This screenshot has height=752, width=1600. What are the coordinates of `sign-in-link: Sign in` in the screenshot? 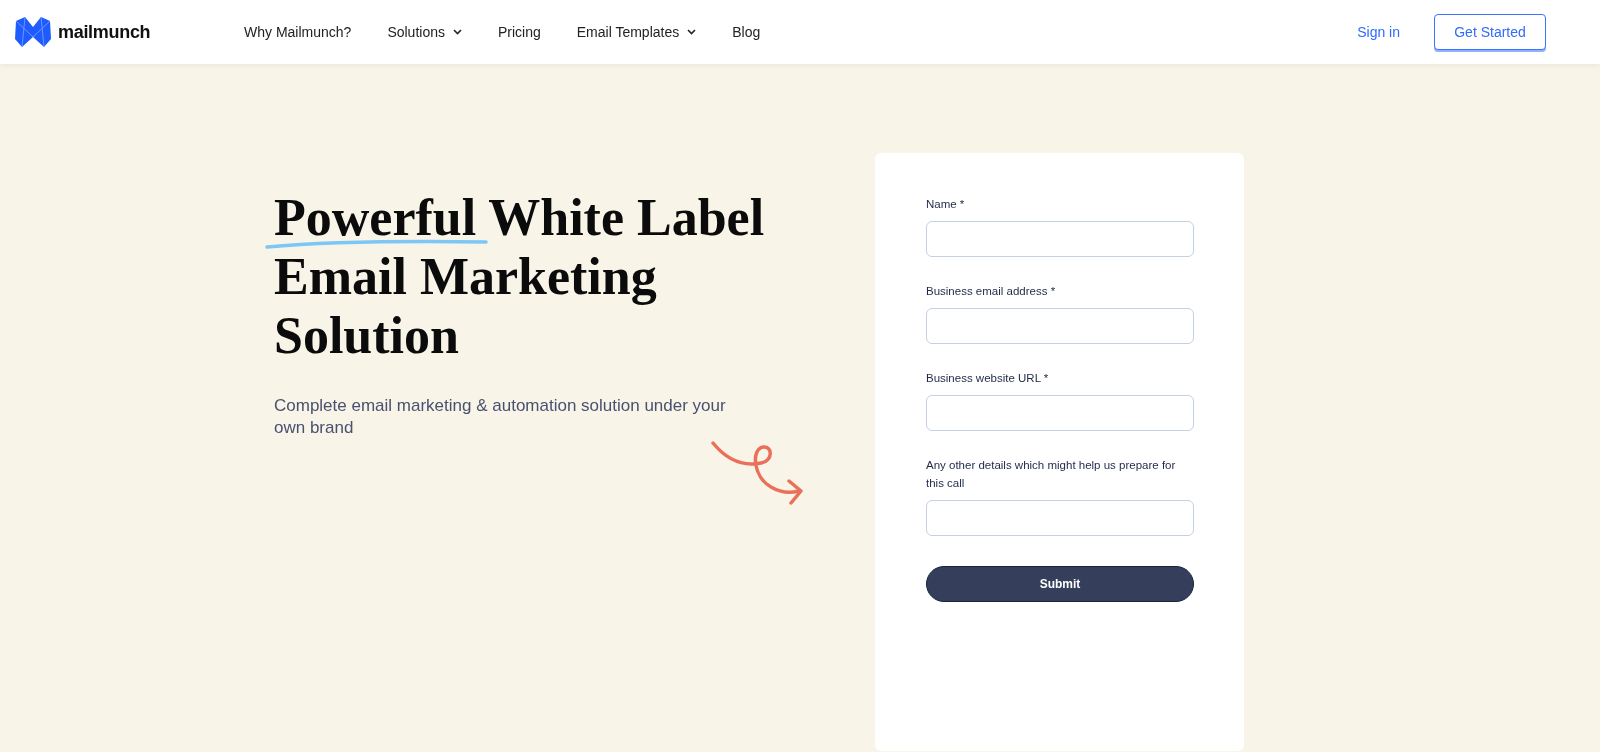 It's located at (1378, 32).